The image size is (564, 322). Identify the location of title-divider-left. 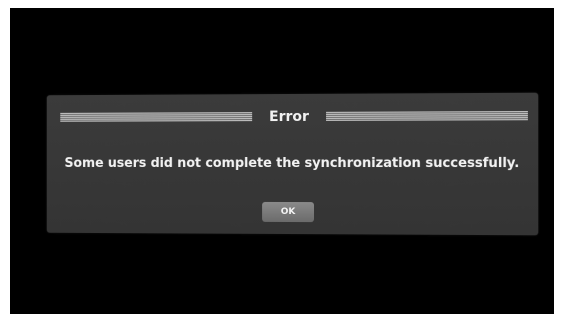
(156, 117).